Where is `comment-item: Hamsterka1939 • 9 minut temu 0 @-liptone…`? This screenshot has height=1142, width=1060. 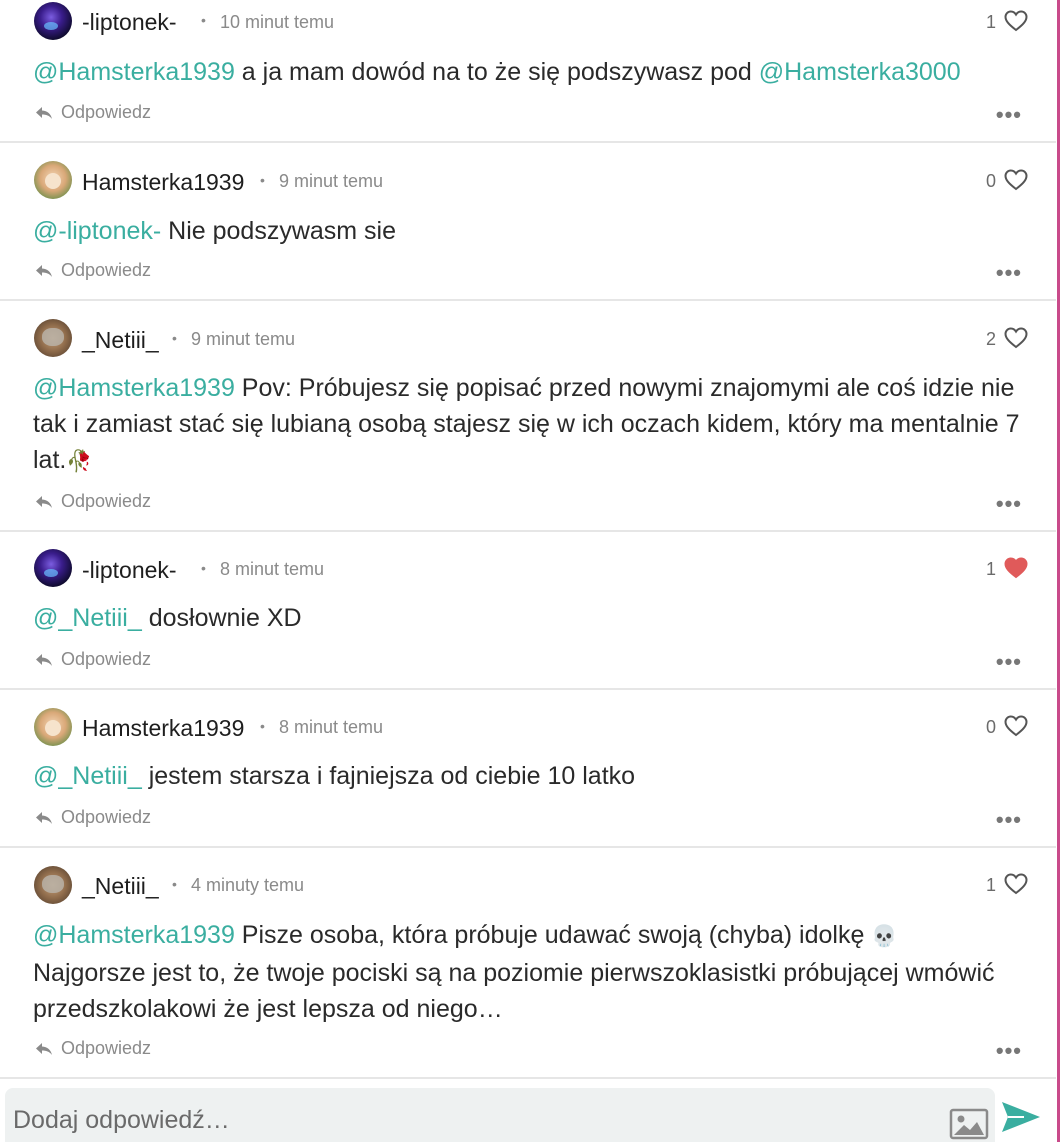
comment-item: Hamsterka1939 • 9 minut temu 0 @-liptone… is located at coordinates (528, 222).